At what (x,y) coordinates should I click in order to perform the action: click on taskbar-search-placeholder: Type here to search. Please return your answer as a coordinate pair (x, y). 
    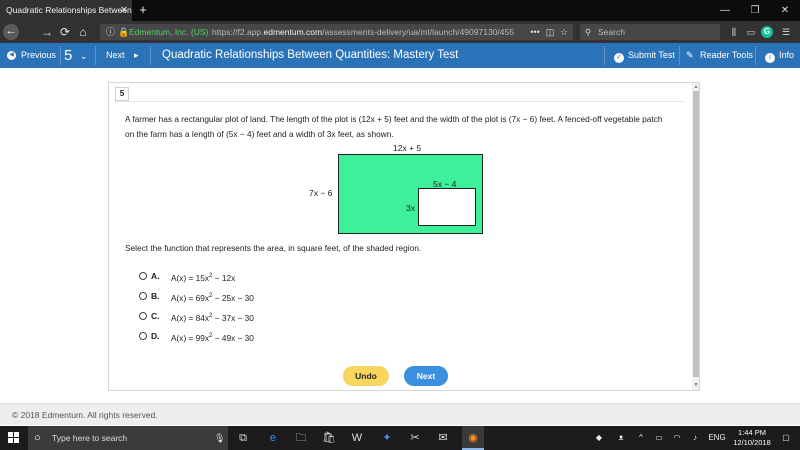
    Looking at the image, I should click on (90, 438).